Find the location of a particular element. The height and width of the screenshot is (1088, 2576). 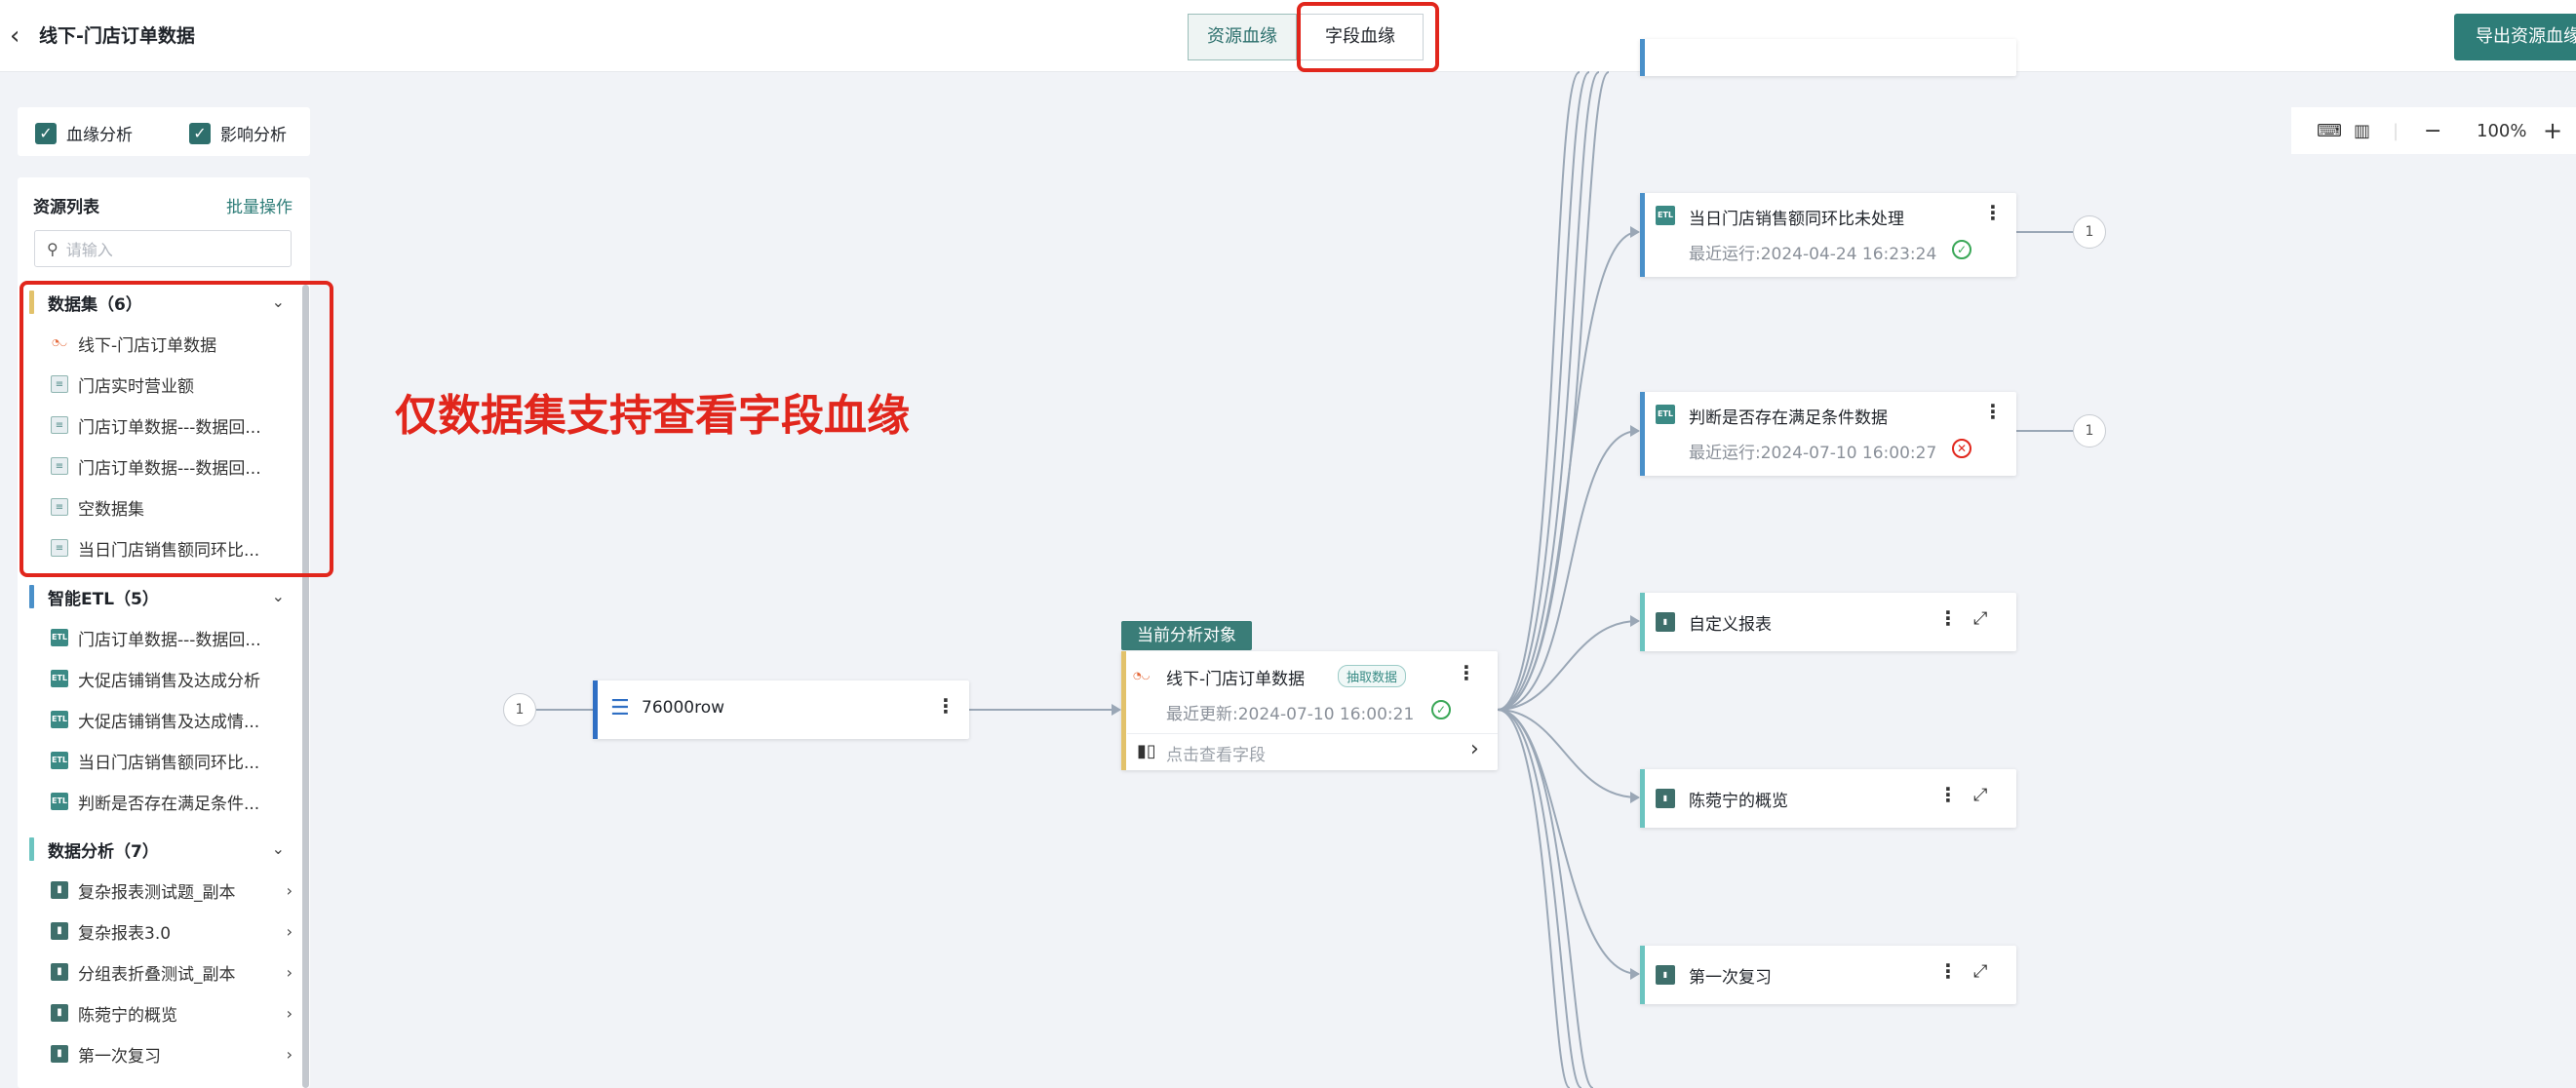

lineage-node-offscreen is located at coordinates (1828, 57).